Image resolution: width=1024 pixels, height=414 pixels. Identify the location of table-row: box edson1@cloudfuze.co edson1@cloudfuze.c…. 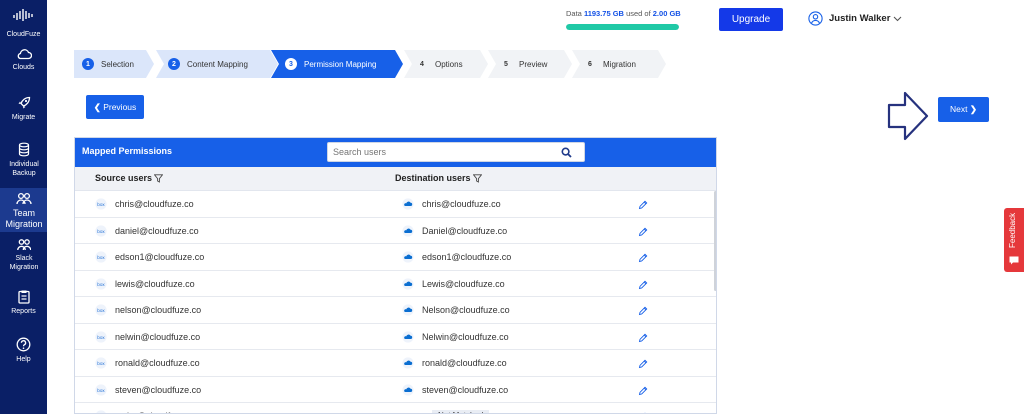
(395, 257).